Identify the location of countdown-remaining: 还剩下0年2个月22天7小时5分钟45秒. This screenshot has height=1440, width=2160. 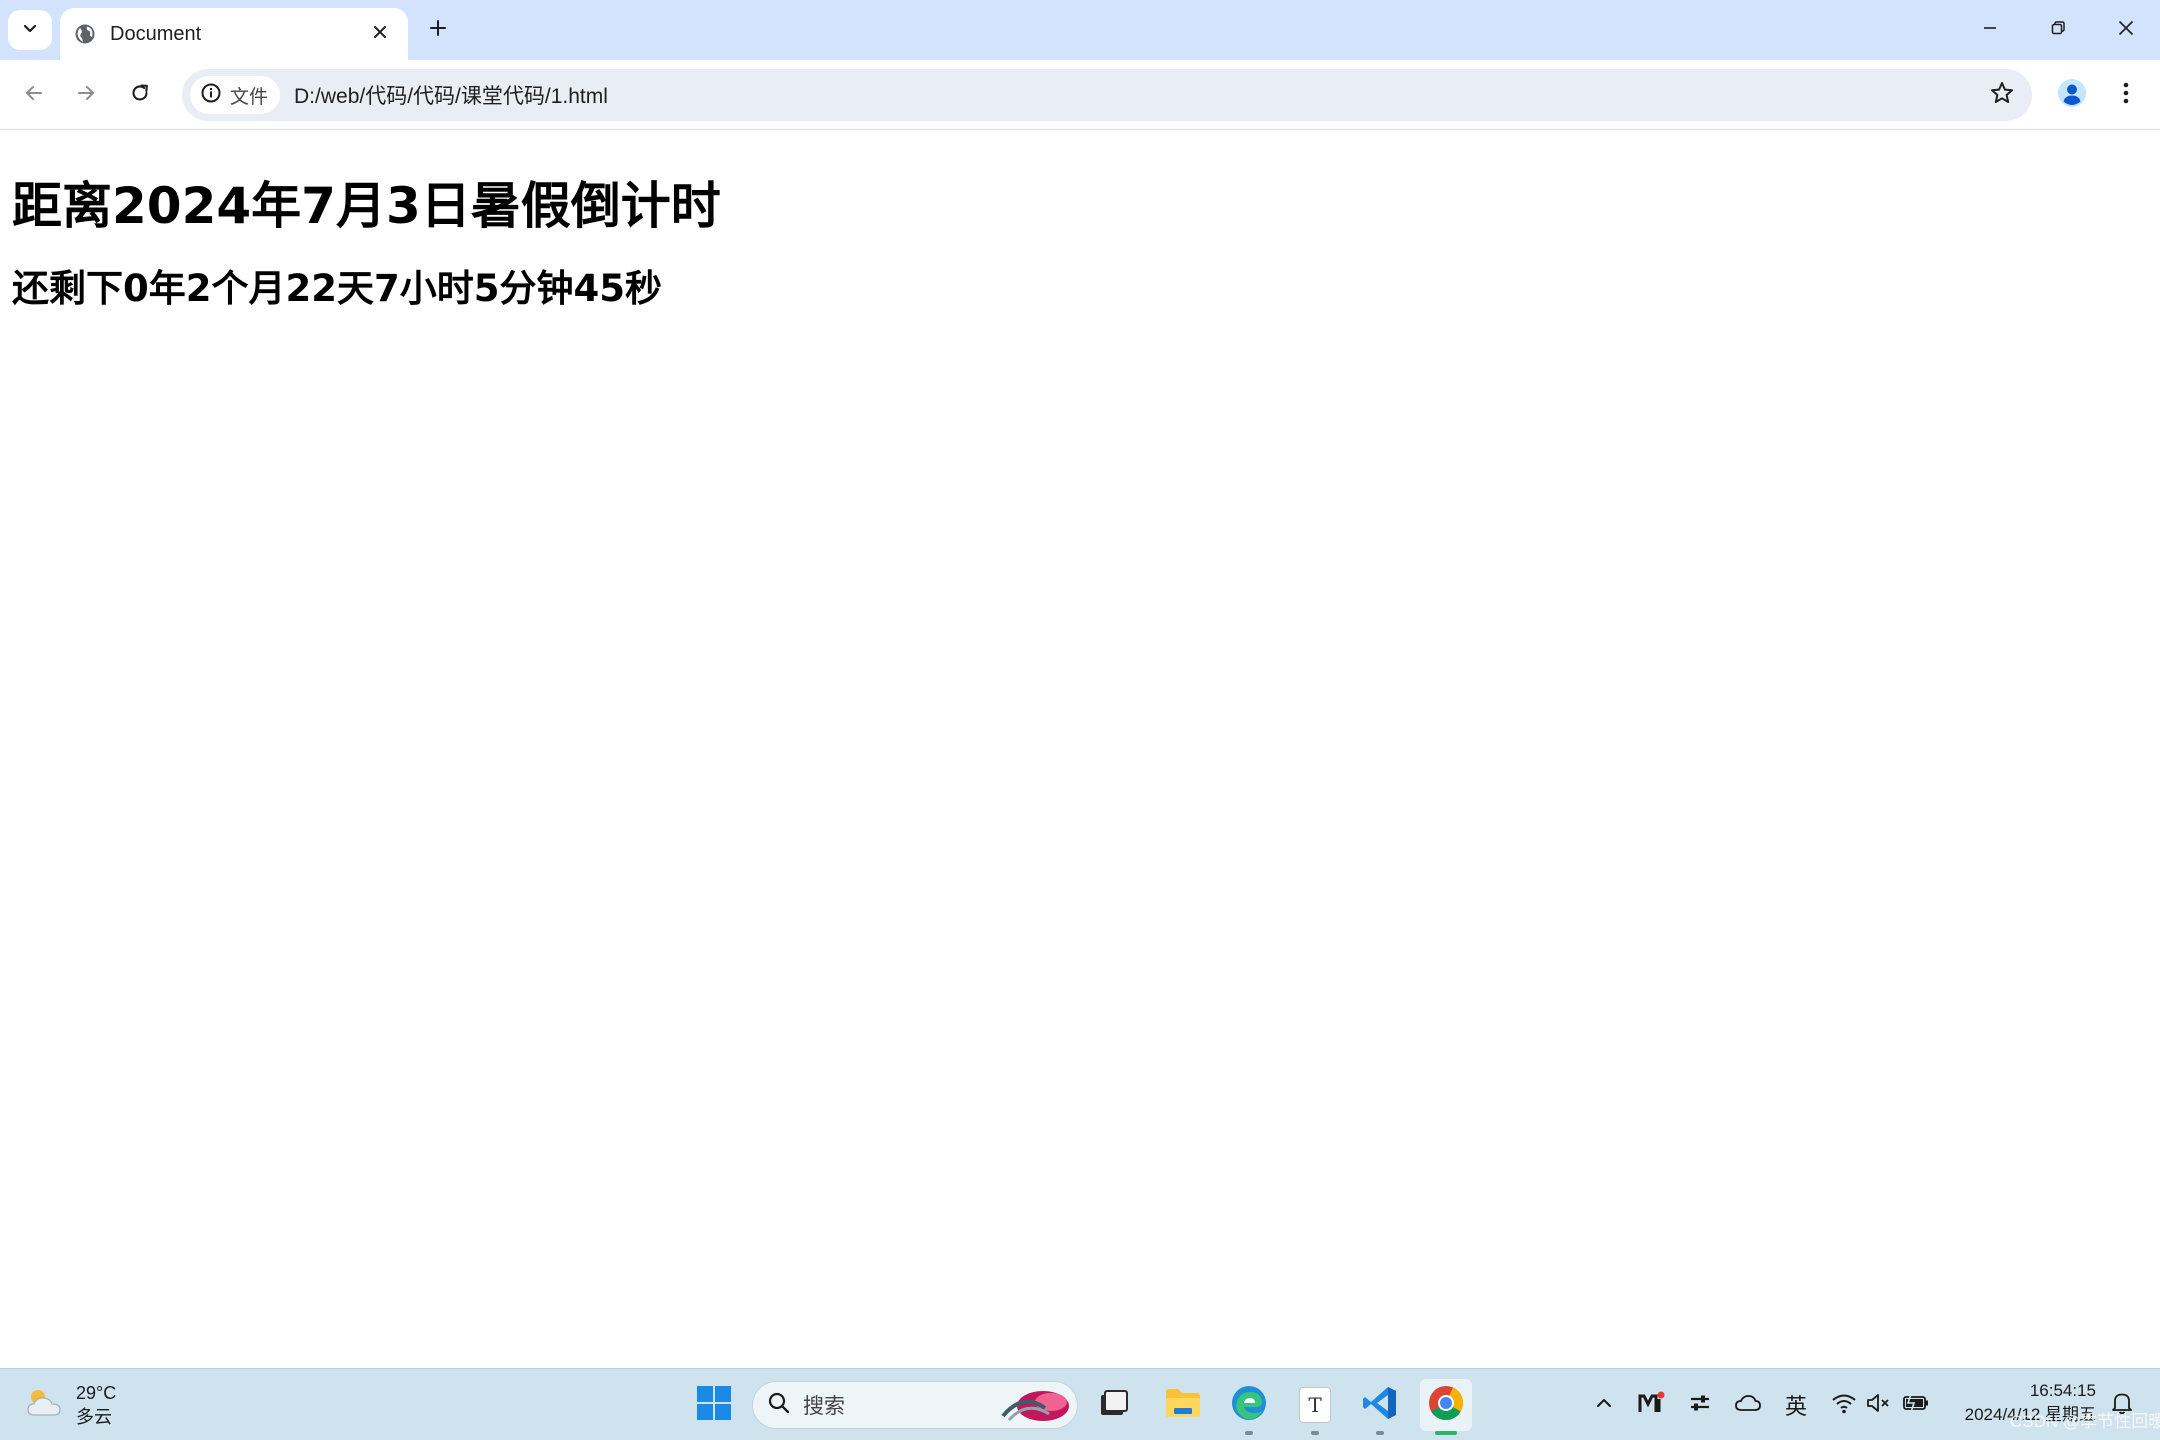
(337, 288).